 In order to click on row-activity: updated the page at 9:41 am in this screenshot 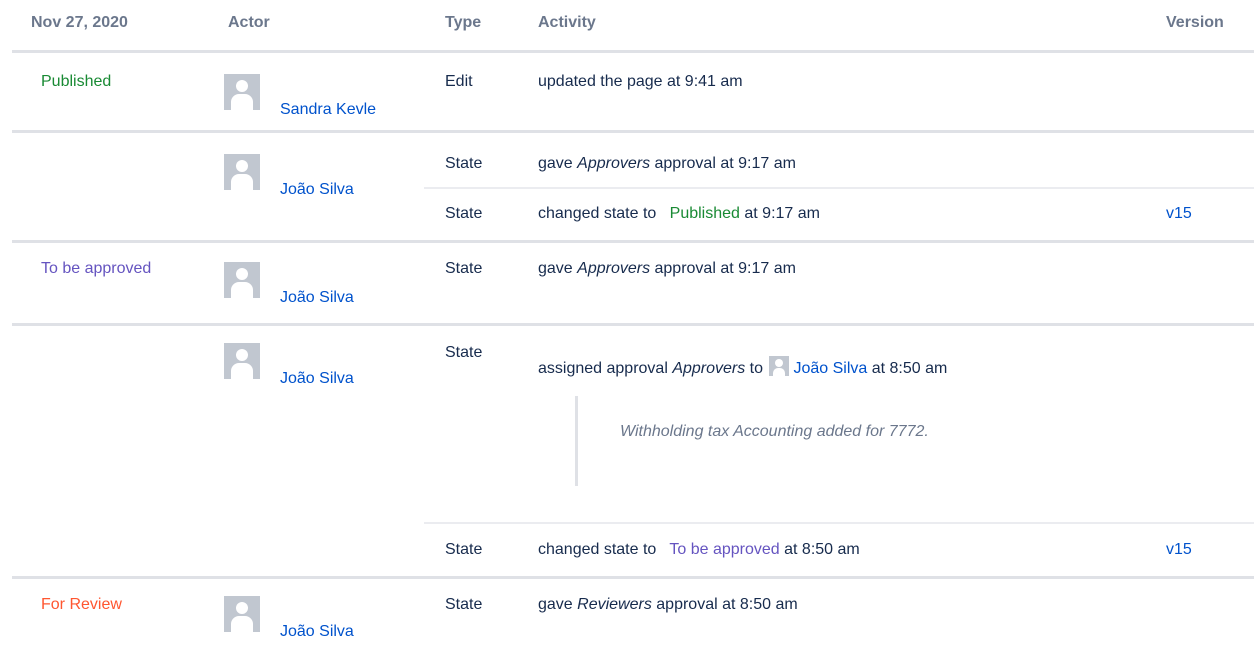, I will do `click(640, 81)`.